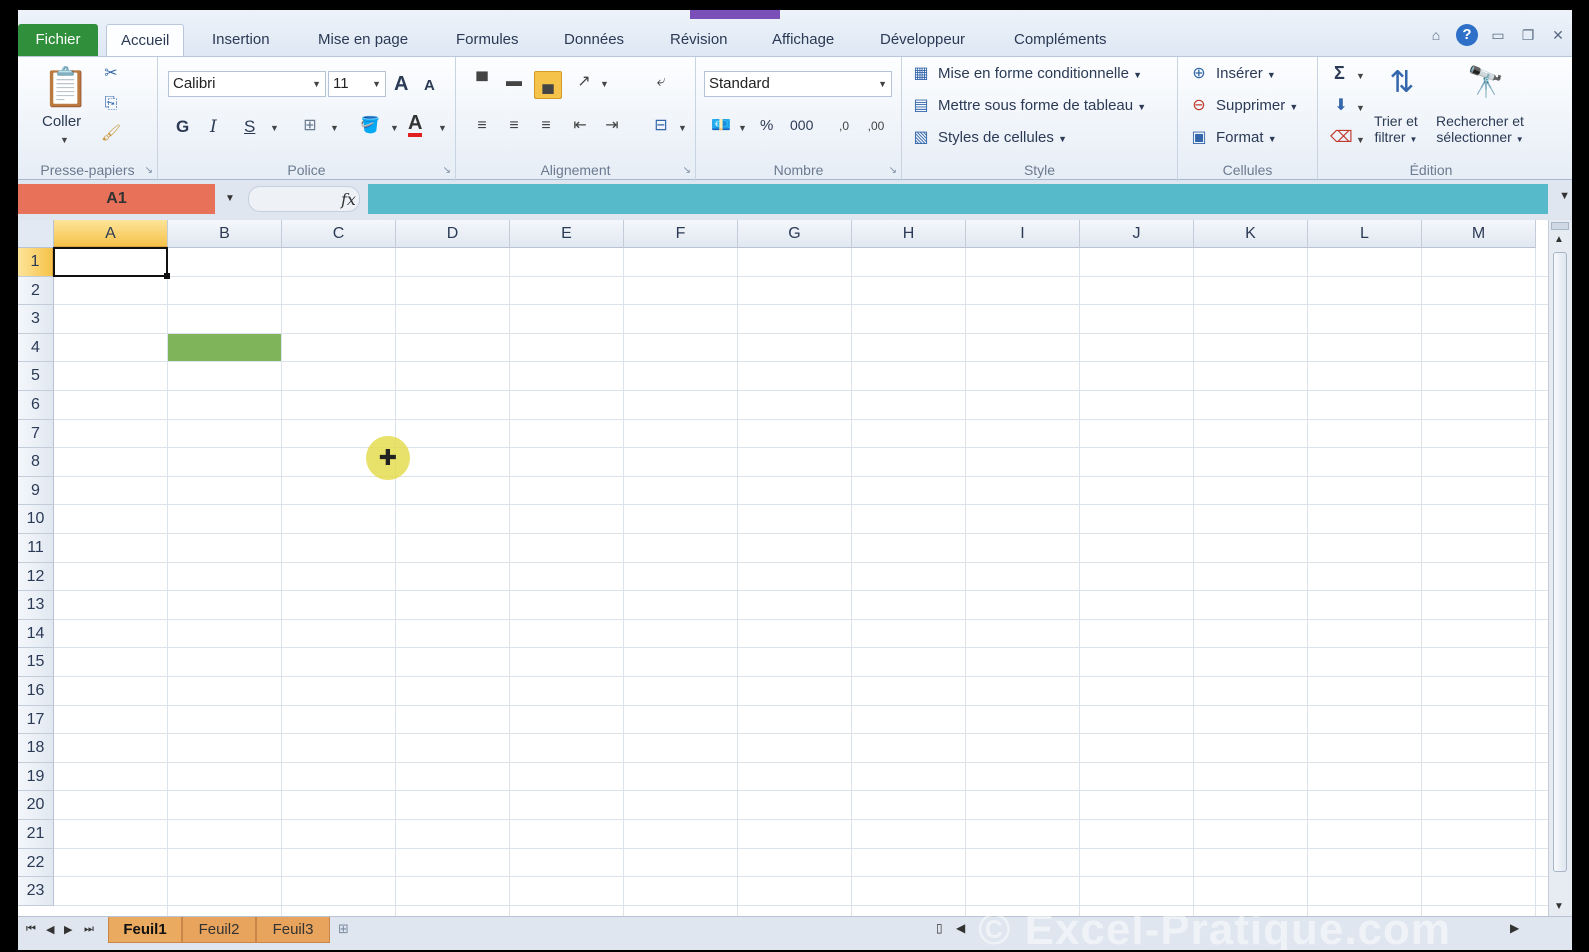  I want to click on active-cell-a1, so click(110, 262).